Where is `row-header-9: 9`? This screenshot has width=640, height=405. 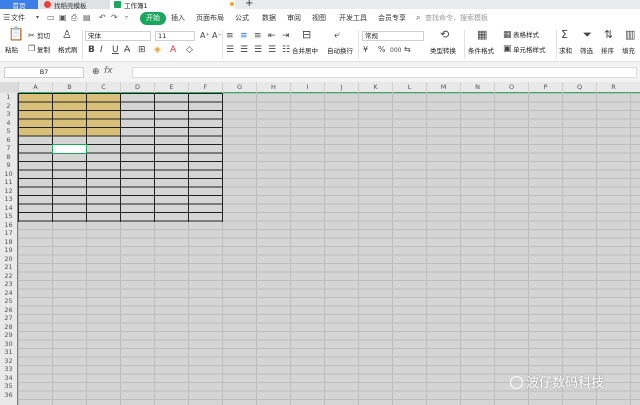 row-header-9: 9 is located at coordinates (8, 165).